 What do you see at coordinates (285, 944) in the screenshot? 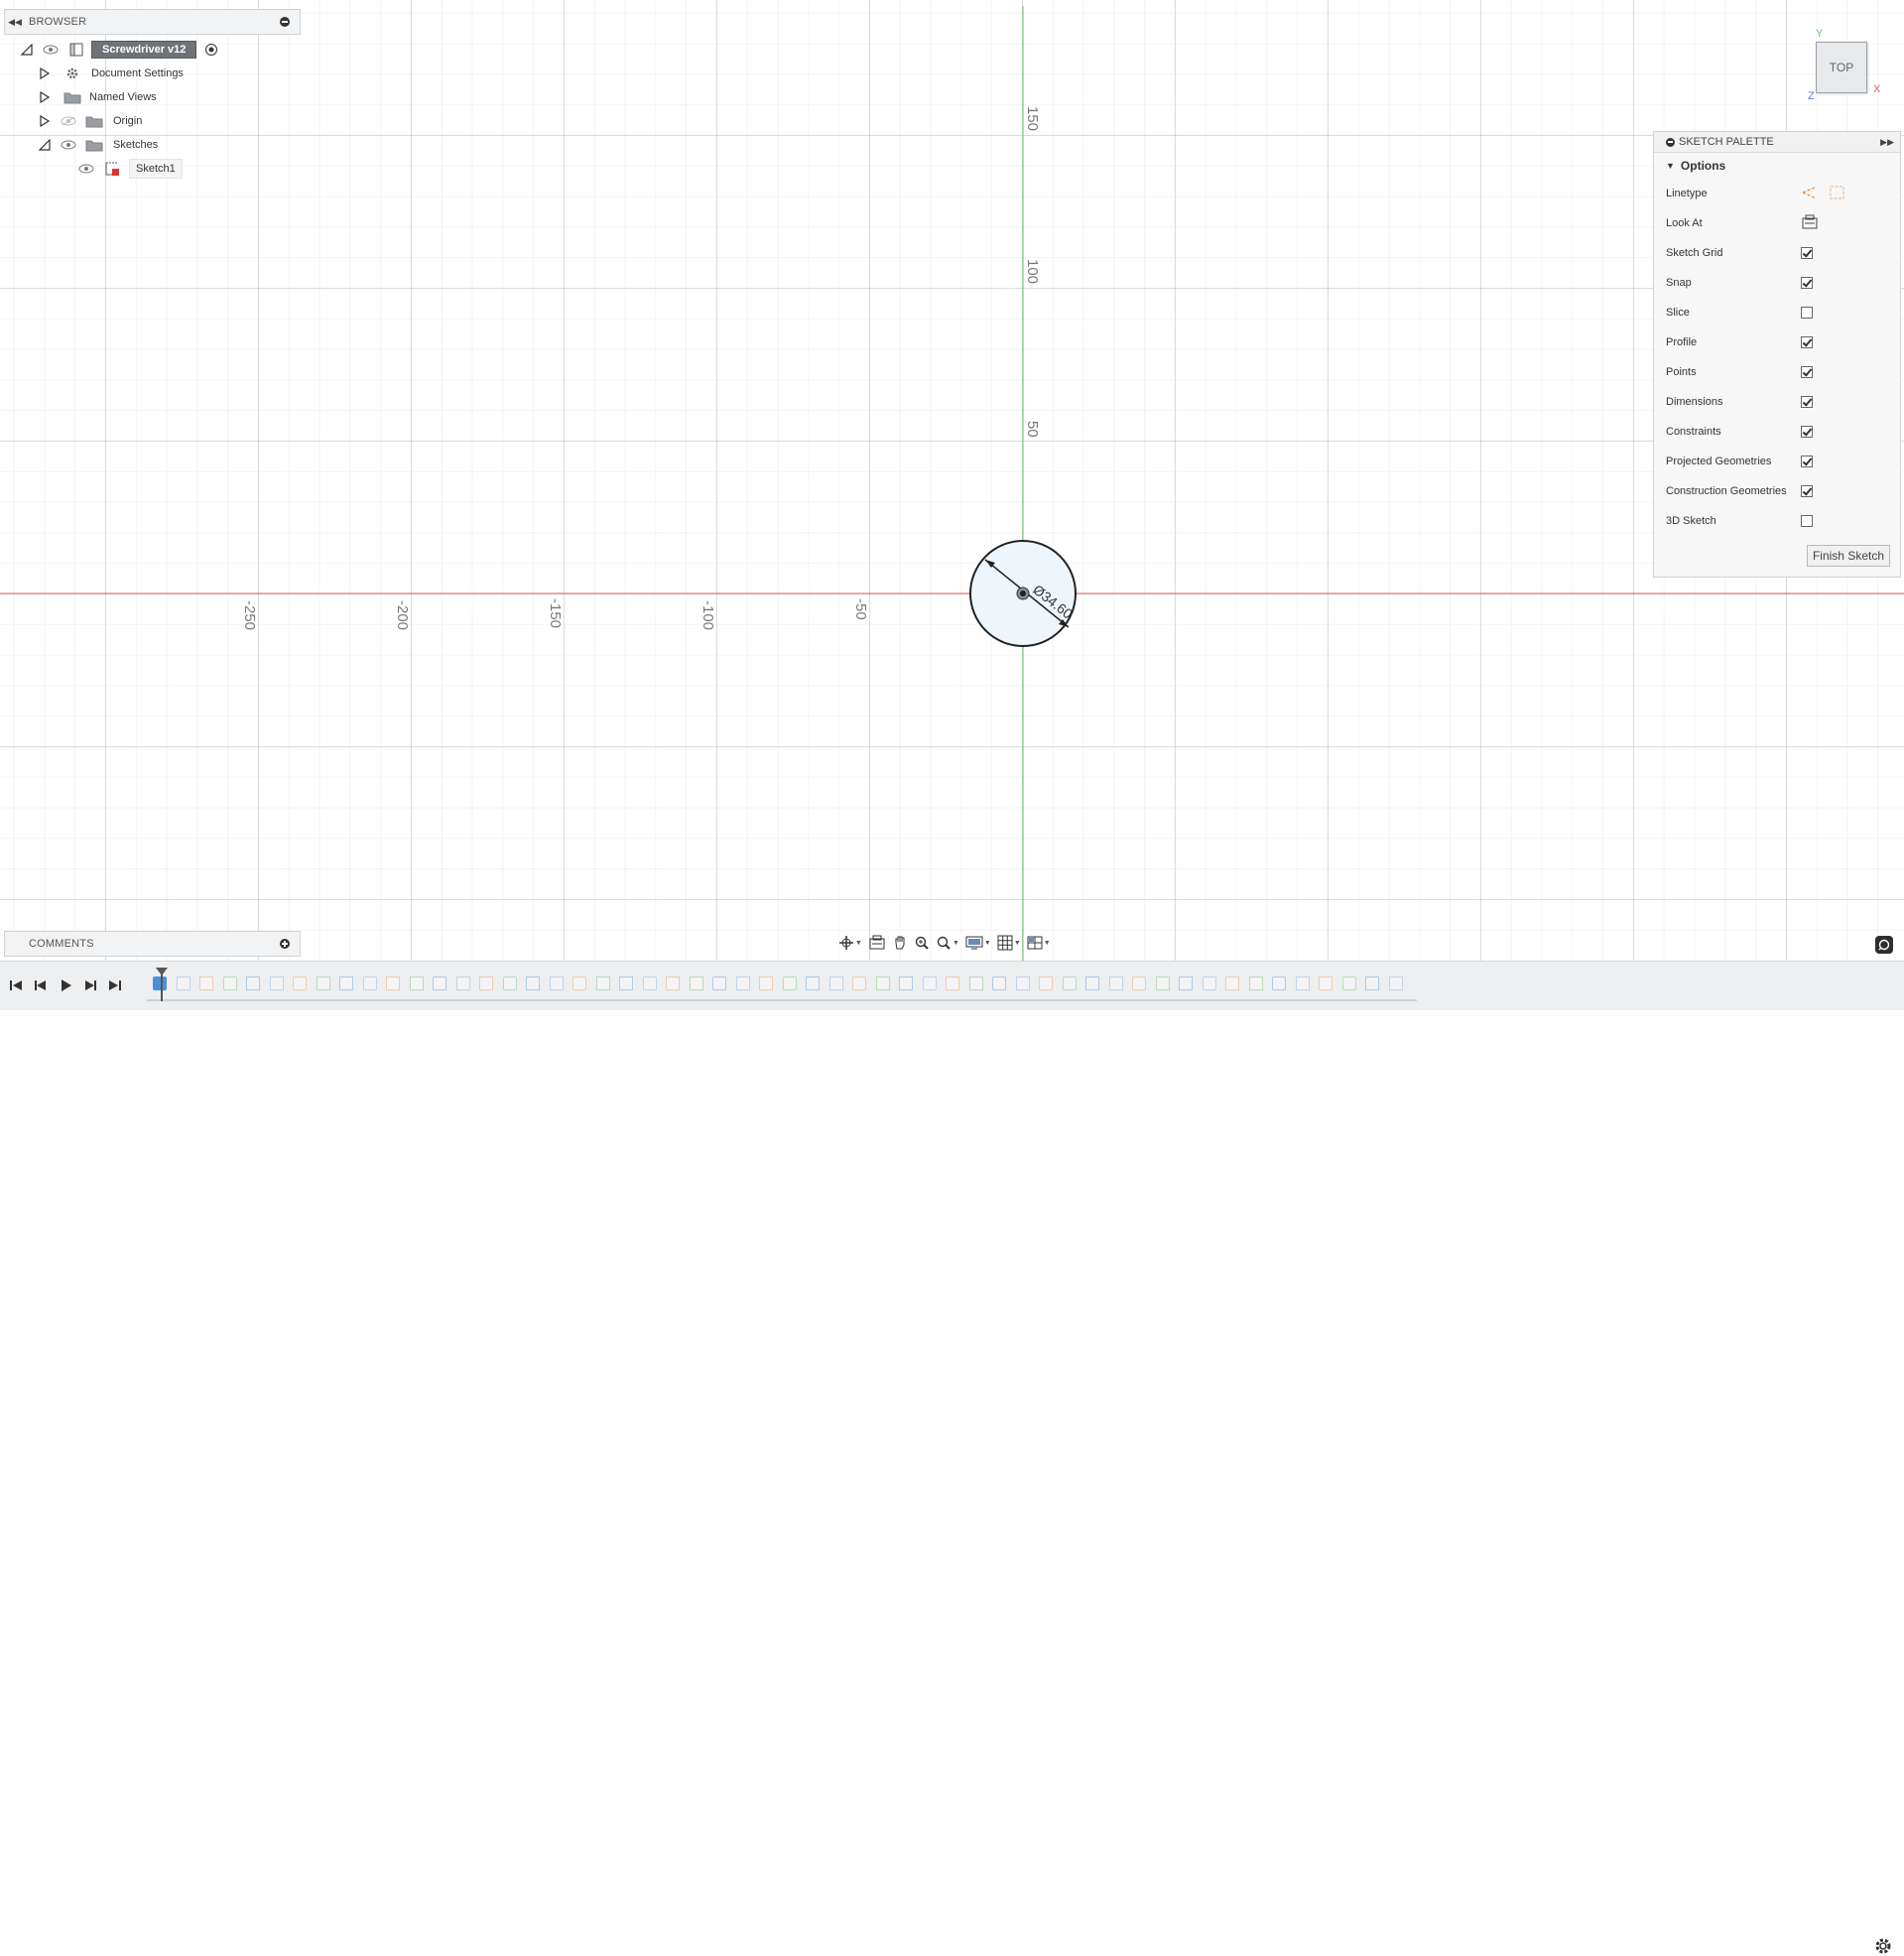
I see `add-comment-button` at bounding box center [285, 944].